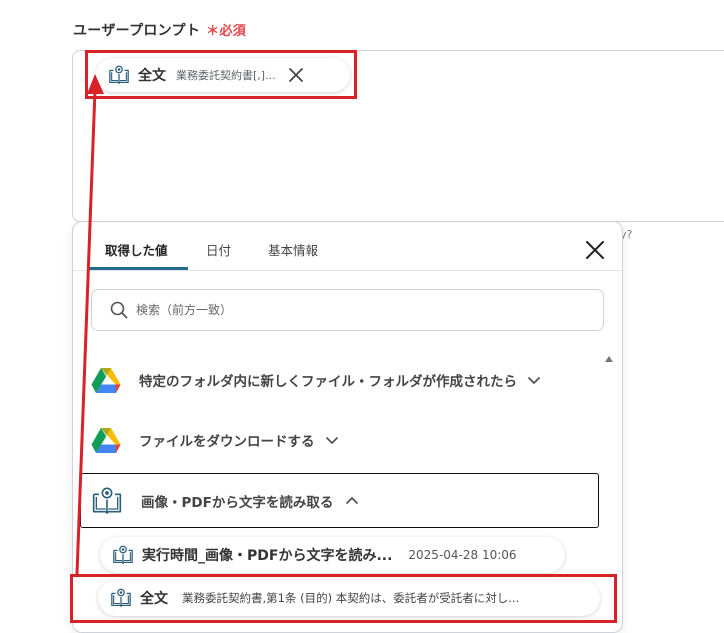  I want to click on scroll-up-arrow-icon, so click(609, 359).